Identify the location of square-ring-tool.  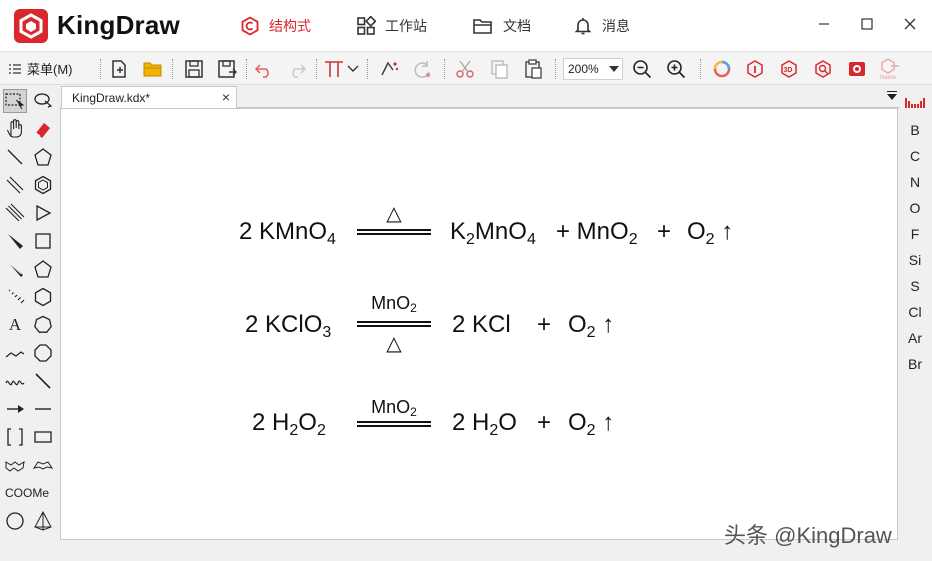
(43, 241).